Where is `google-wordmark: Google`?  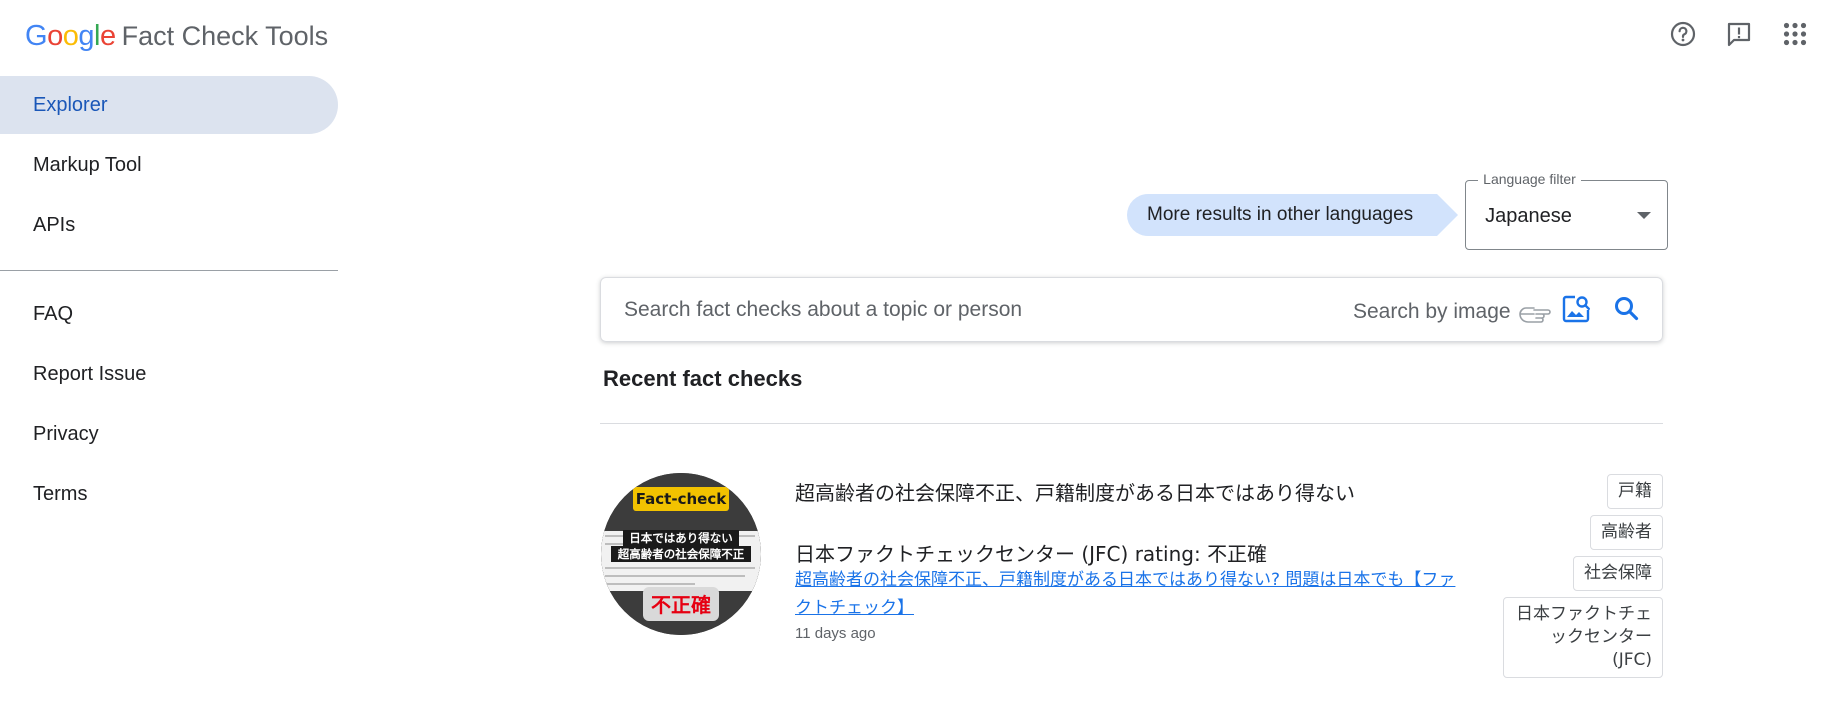 google-wordmark: Google is located at coordinates (70, 36).